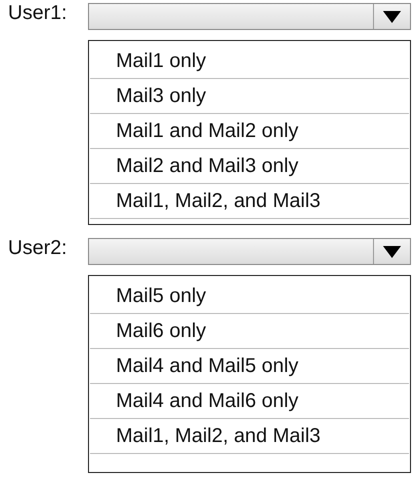  What do you see at coordinates (249, 61) in the screenshot?
I see `dropdown-option: Mail1 only` at bounding box center [249, 61].